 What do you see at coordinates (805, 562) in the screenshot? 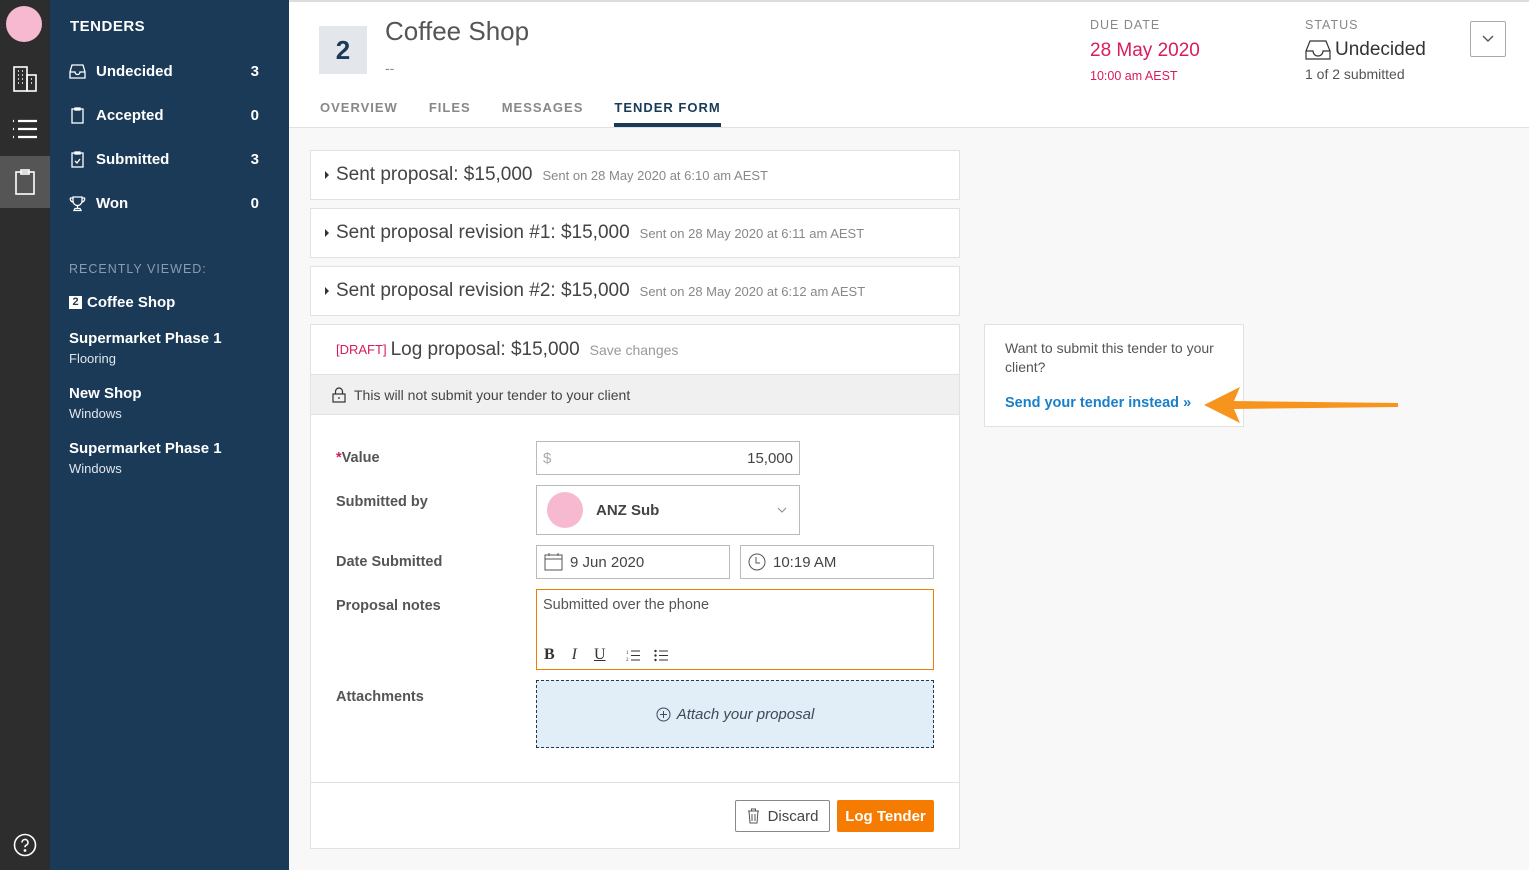
I see `time-value: 10:19 AM` at bounding box center [805, 562].